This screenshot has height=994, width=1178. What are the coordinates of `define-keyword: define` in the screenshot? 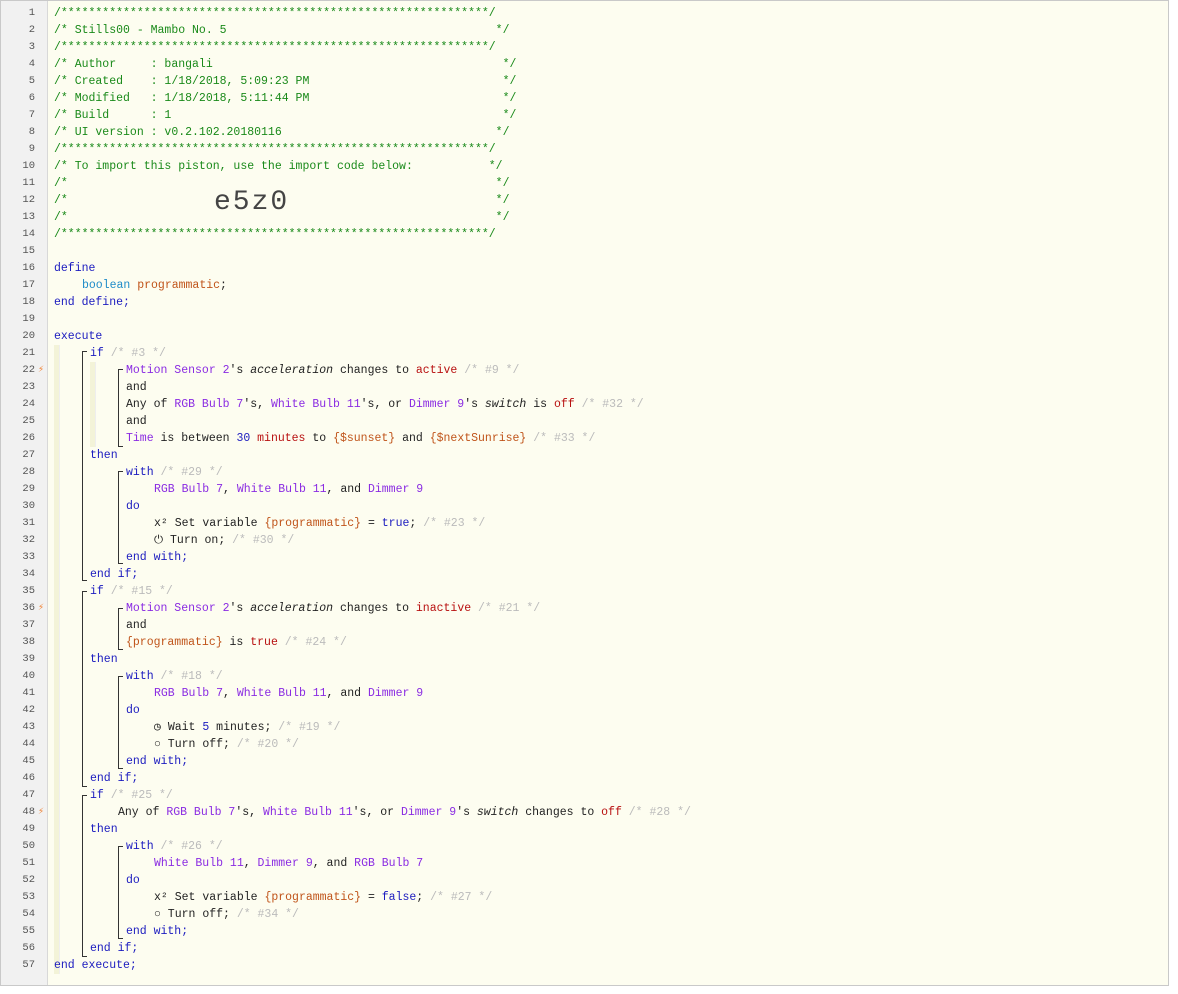 It's located at (75, 268).